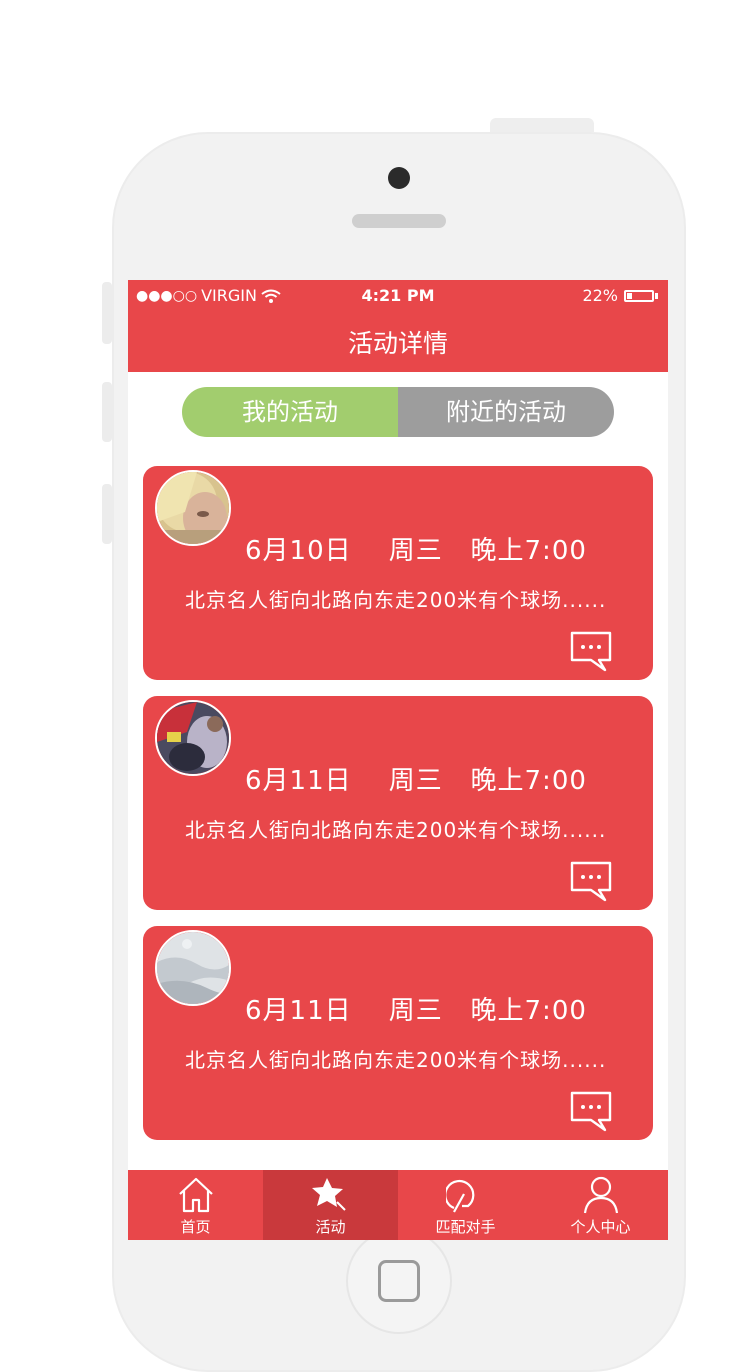 The height and width of the screenshot is (1372, 750). What do you see at coordinates (298, 551) in the screenshot?
I see `activity-date: 6月10日` at bounding box center [298, 551].